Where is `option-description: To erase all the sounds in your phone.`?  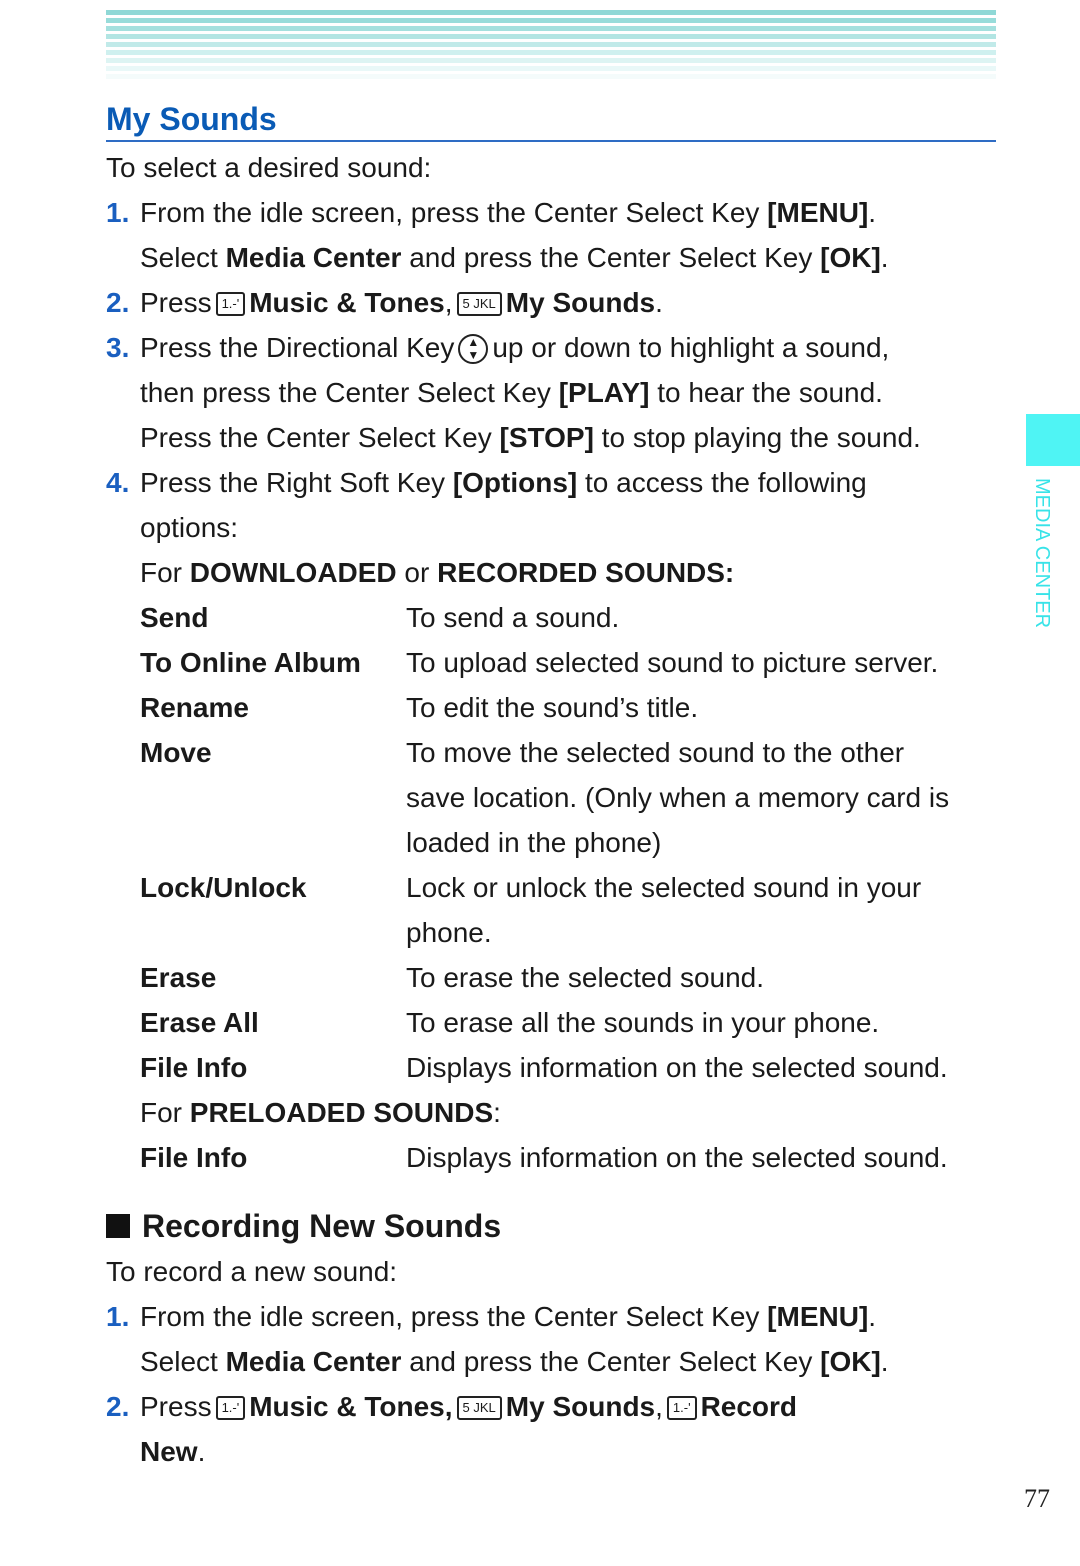
option-description: To erase all the sounds in your phone. is located at coordinates (643, 1022).